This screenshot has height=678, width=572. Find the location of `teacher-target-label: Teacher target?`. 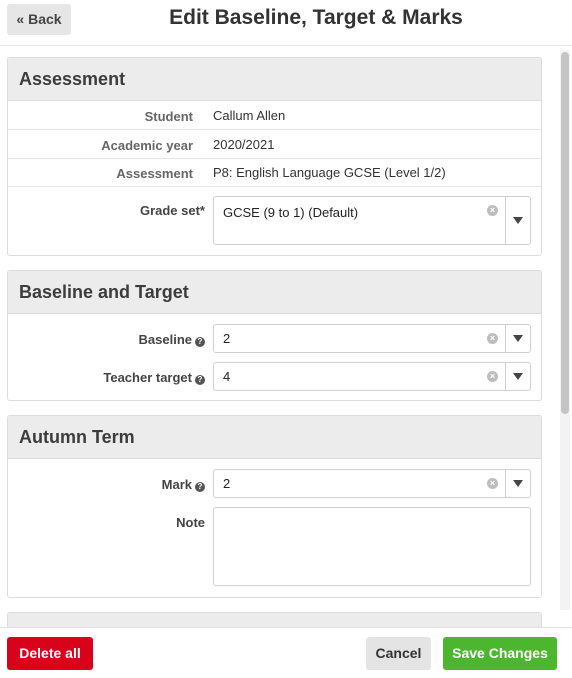

teacher-target-label: Teacher target? is located at coordinates (154, 377).